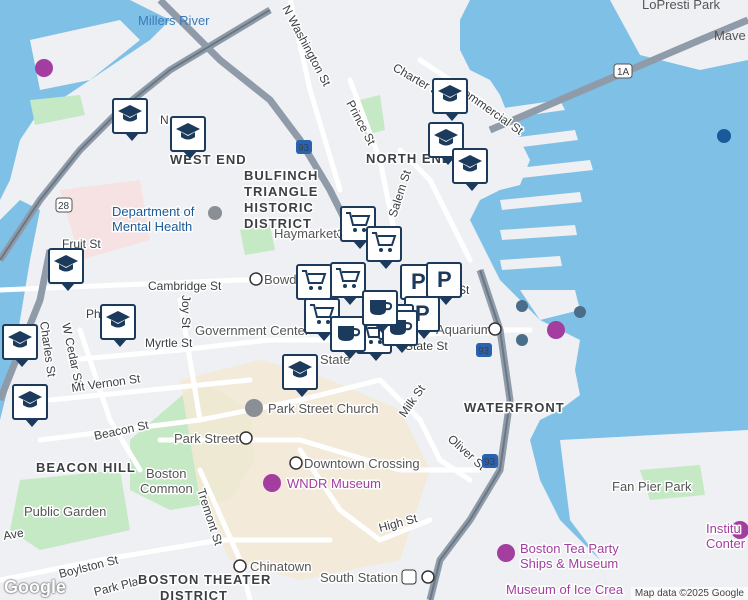  I want to click on ferry-3-icon, so click(580, 312).